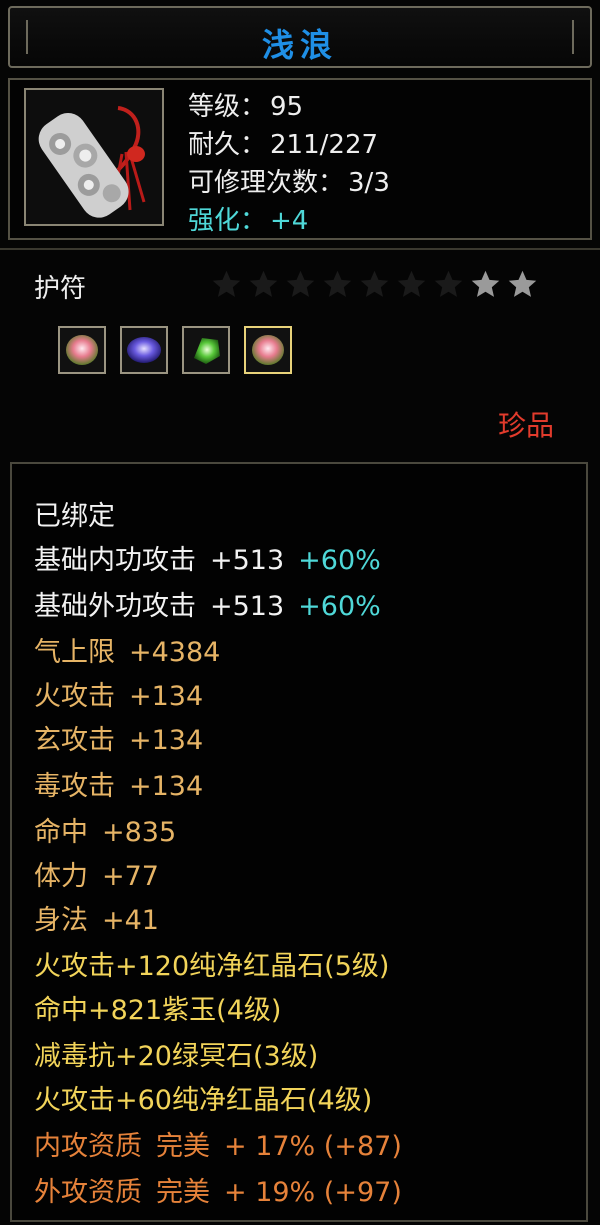  I want to click on star-rating, so click(374, 285).